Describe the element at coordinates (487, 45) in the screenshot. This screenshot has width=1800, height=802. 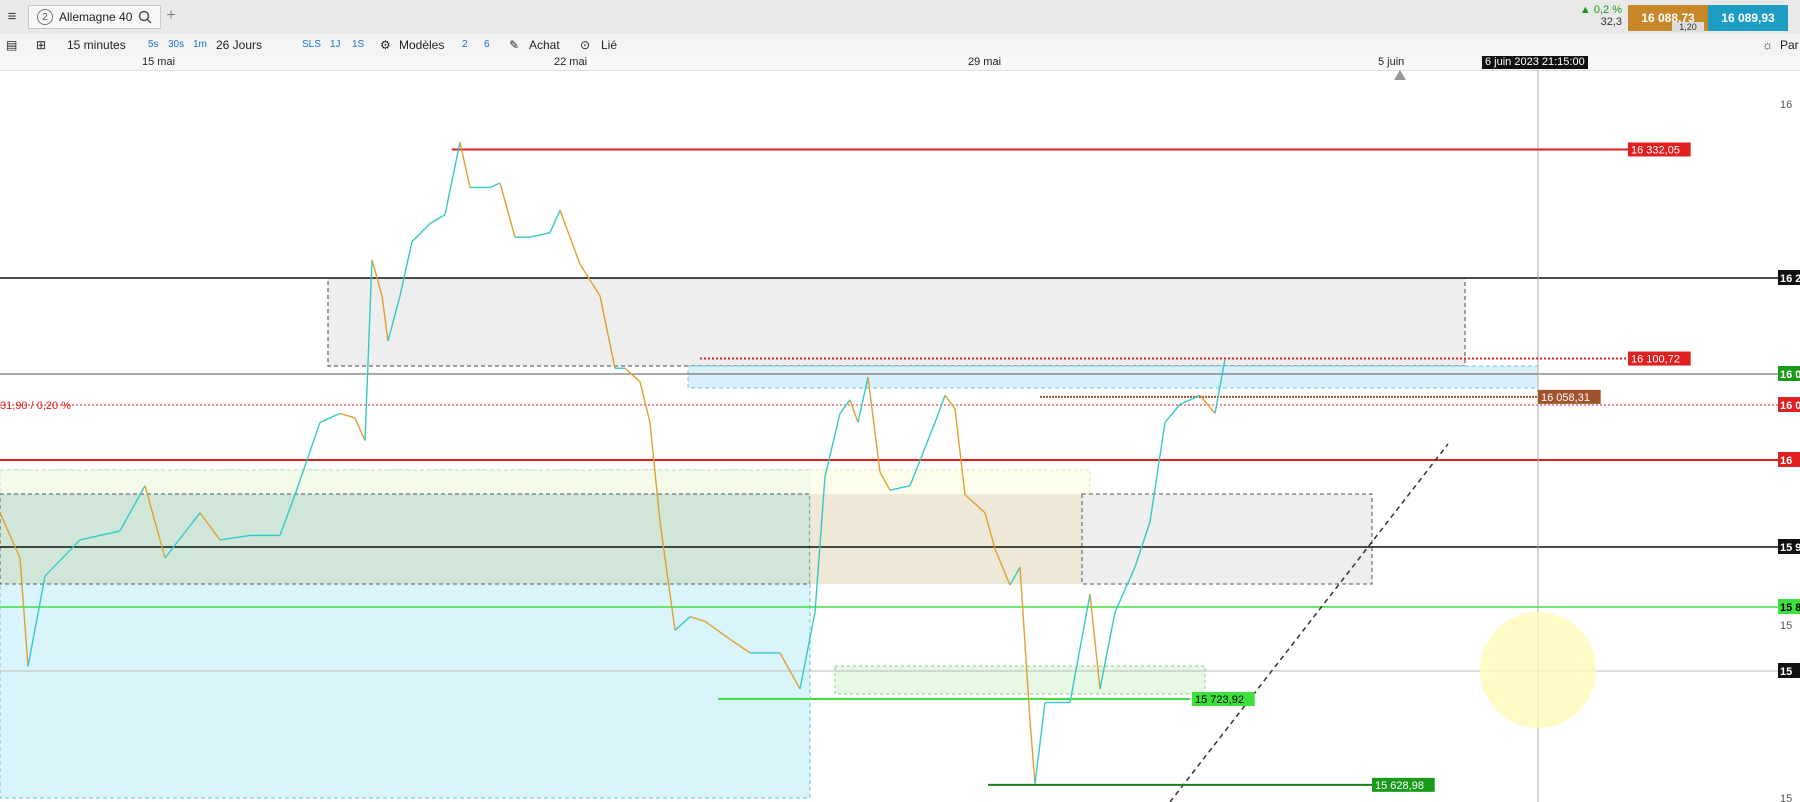
I see `preset-6: 6` at that location.